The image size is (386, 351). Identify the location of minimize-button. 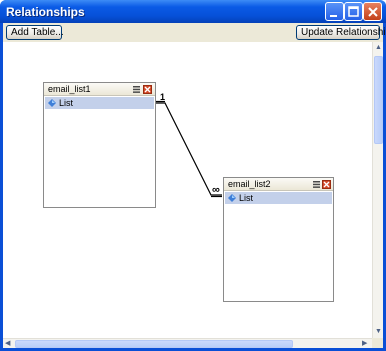
(334, 11).